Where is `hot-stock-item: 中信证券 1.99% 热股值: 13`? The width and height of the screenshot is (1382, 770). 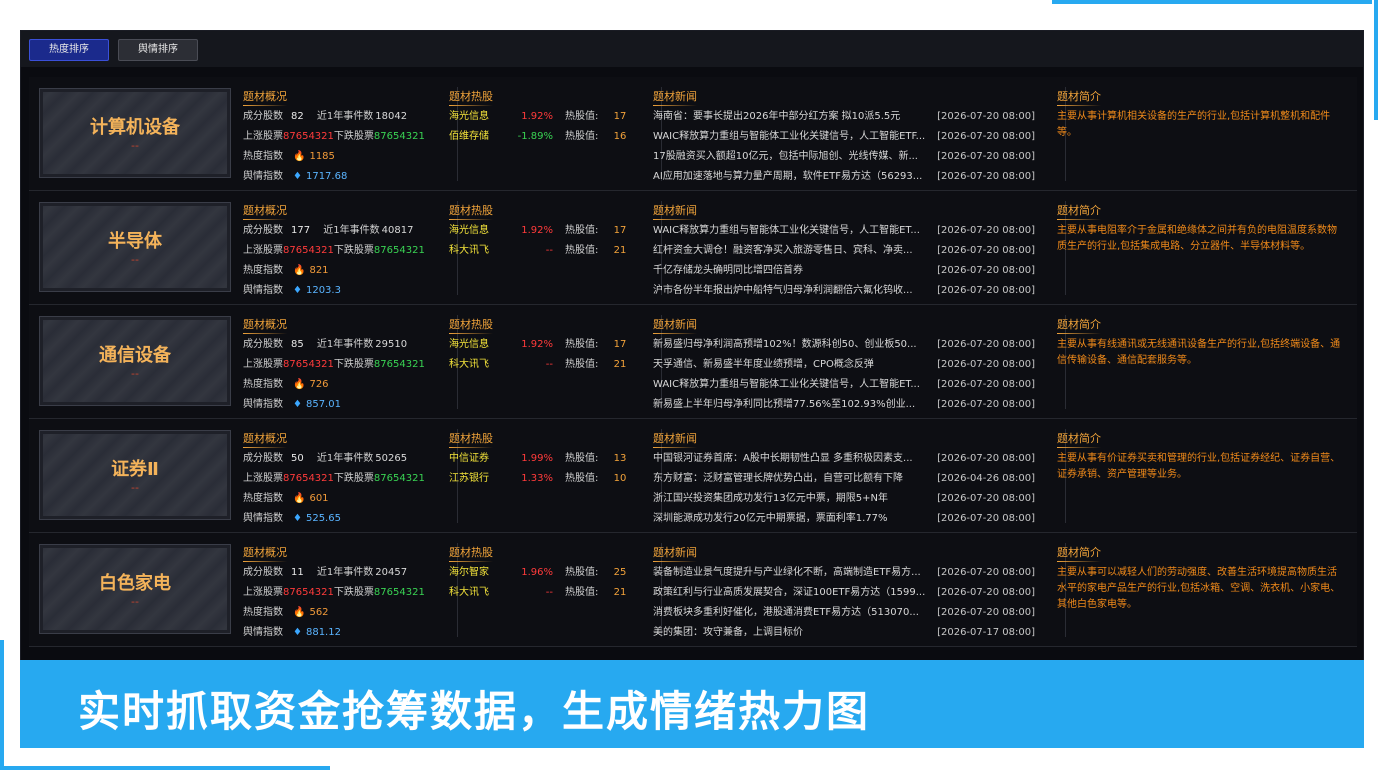 hot-stock-item: 中信证券 1.99% 热股值: 13 is located at coordinates (549, 459).